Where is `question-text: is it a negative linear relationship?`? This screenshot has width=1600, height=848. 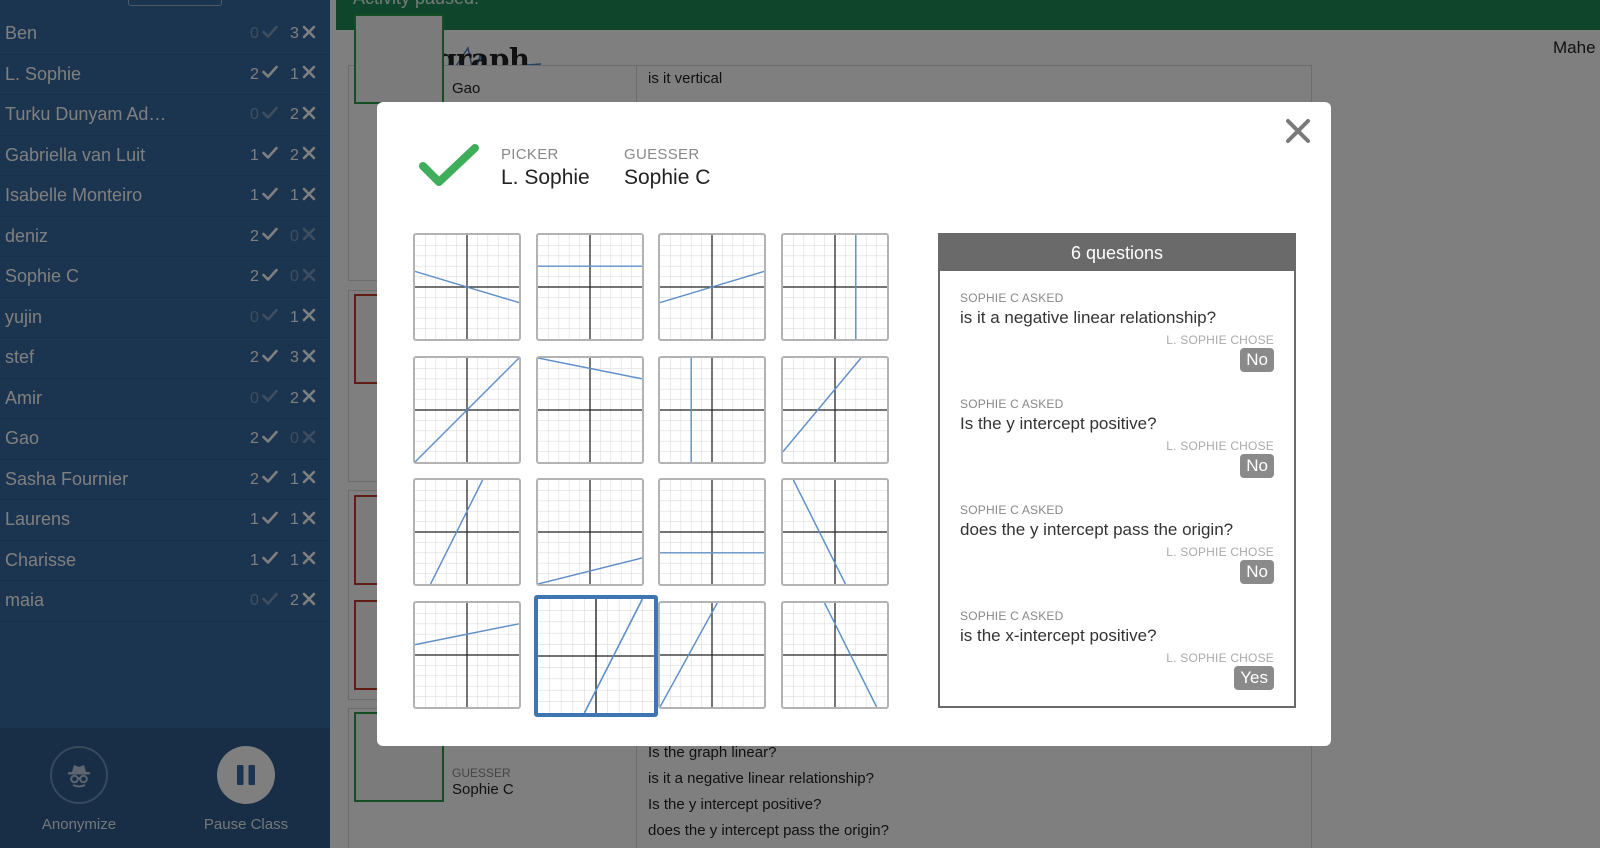
question-text: is it a negative linear relationship? is located at coordinates (1088, 317).